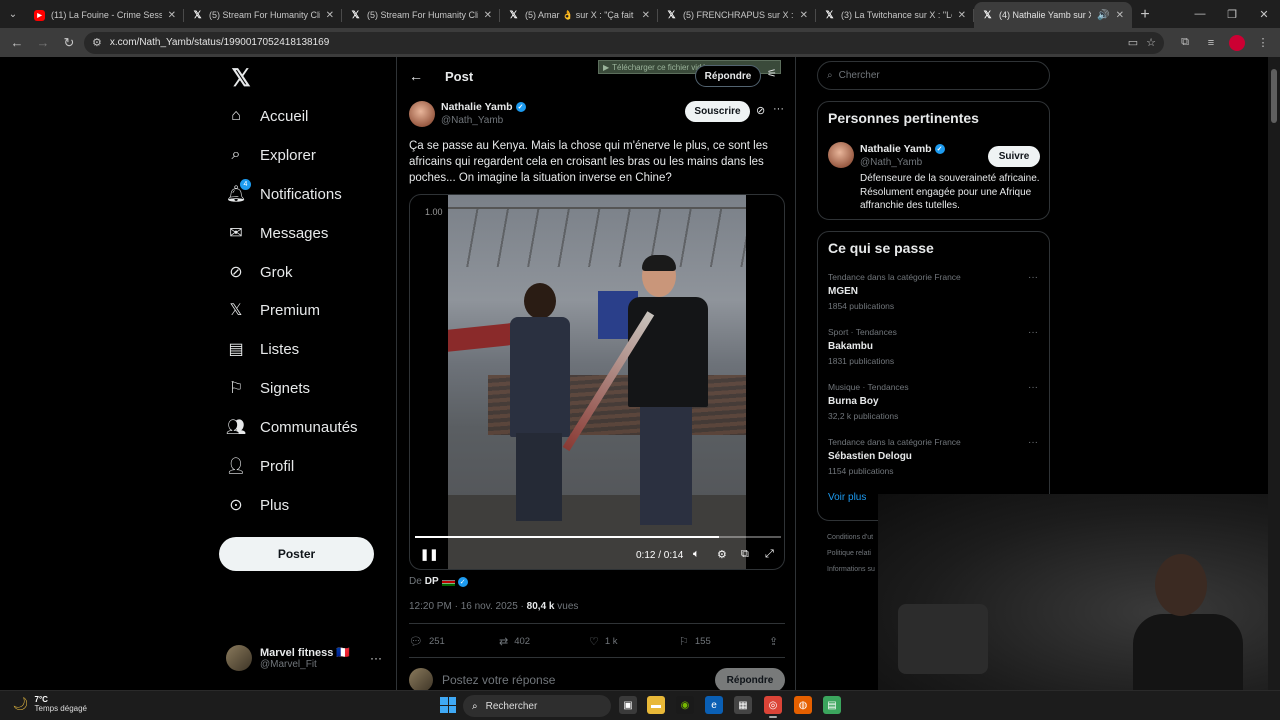 The height and width of the screenshot is (720, 1280). I want to click on author-handle: @Nath_Yamb, so click(483, 120).